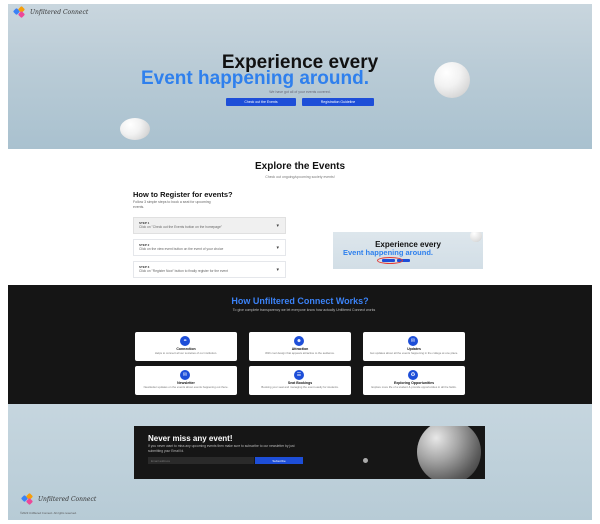 The width and height of the screenshot is (600, 524). What do you see at coordinates (59, 12) in the screenshot?
I see `brand-name: Unfiltered Connect` at bounding box center [59, 12].